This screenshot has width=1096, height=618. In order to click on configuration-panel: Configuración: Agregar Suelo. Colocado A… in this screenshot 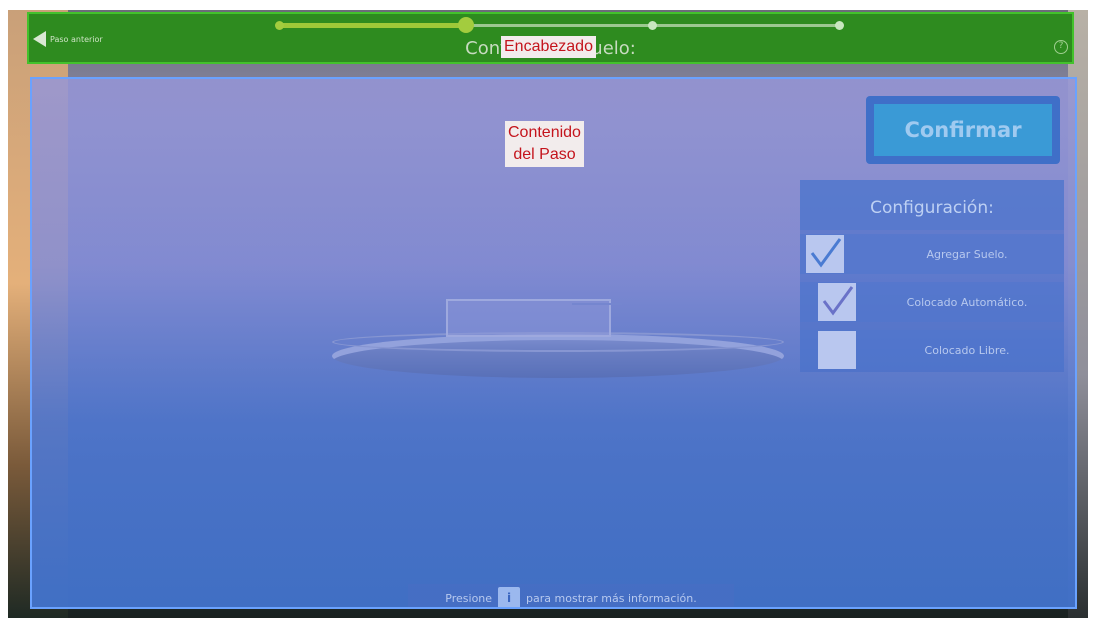, I will do `click(932, 276)`.